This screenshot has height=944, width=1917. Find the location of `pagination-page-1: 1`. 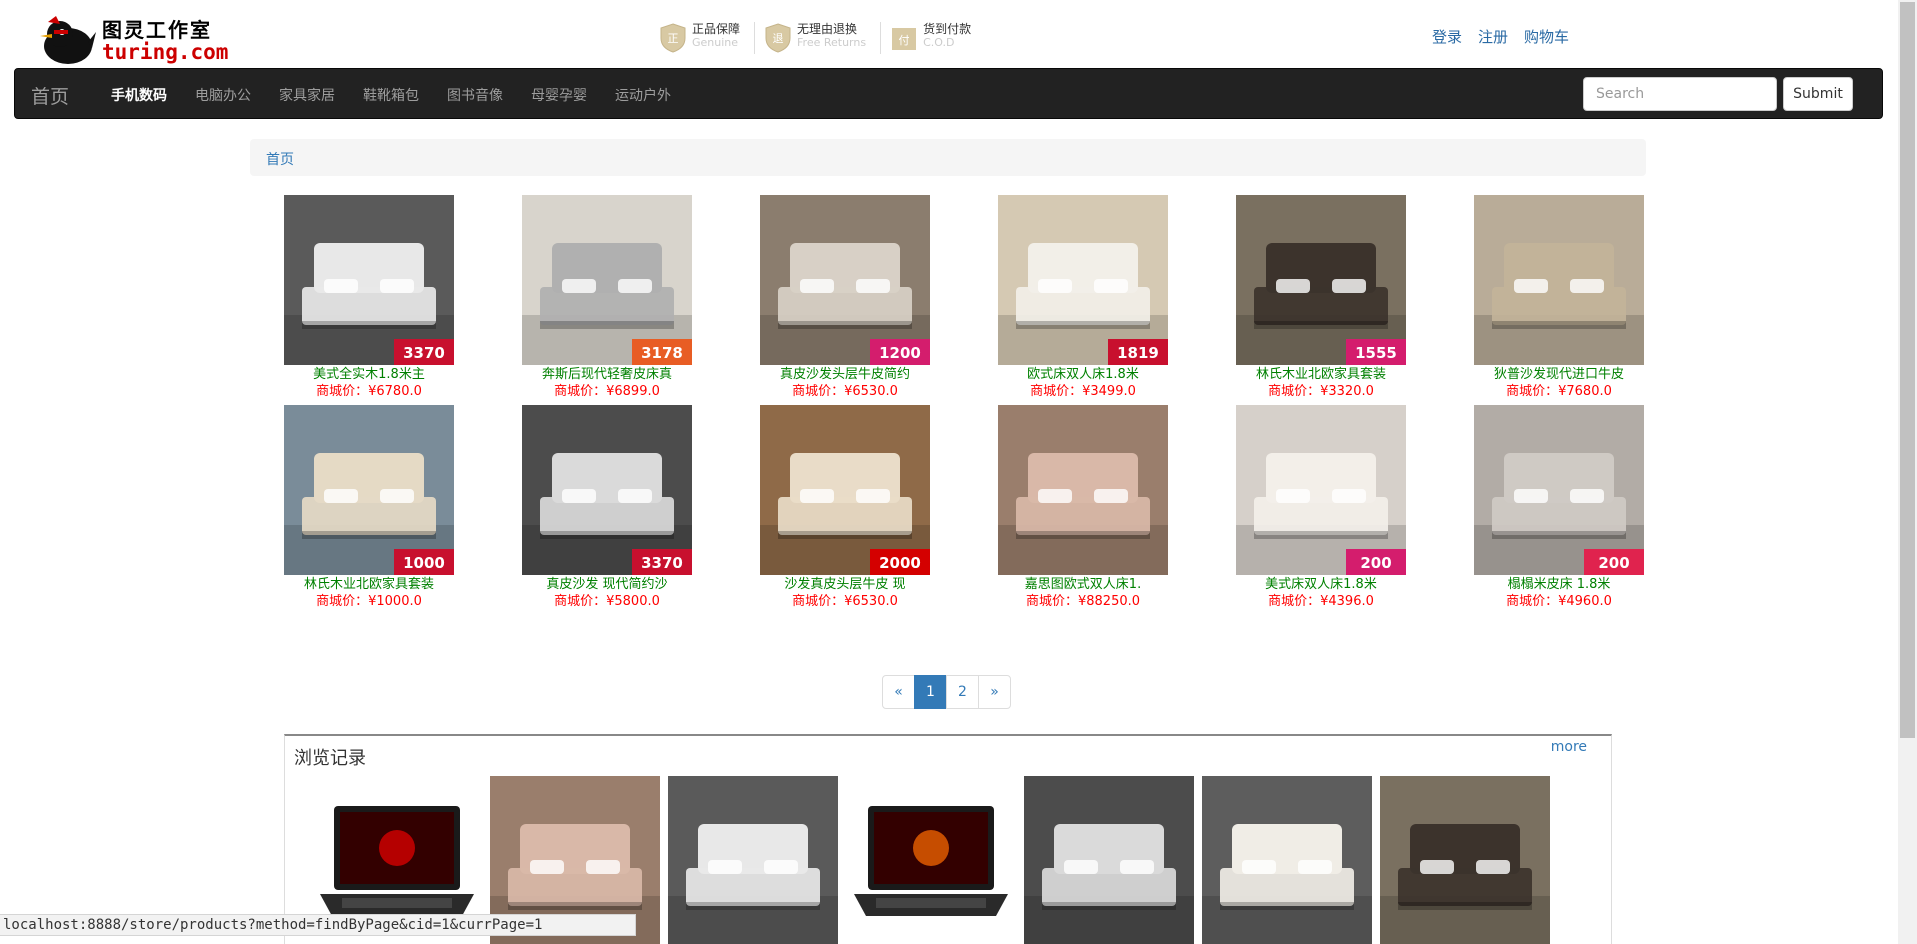

pagination-page-1: 1 is located at coordinates (930, 692).